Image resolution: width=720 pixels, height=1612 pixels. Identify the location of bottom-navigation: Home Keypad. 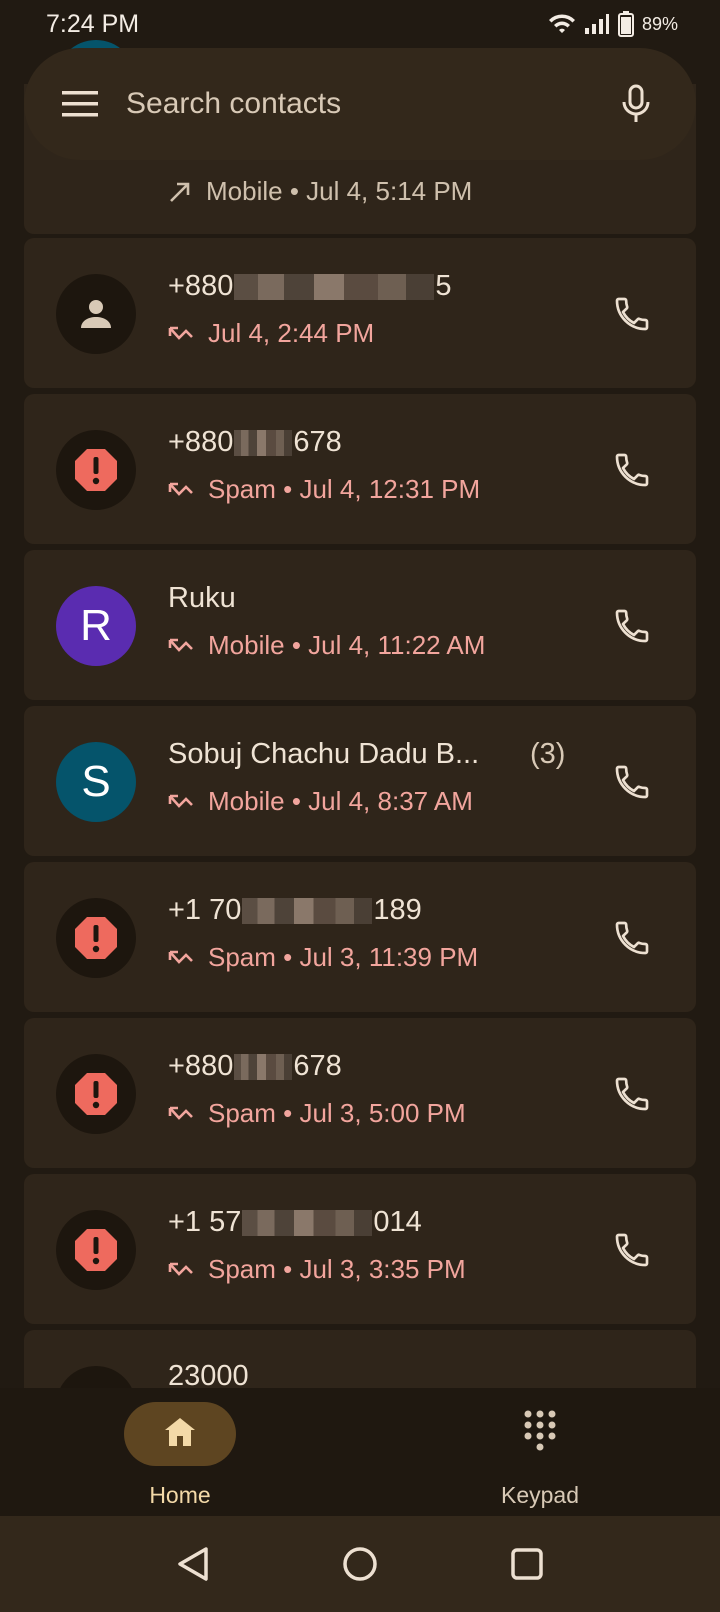
(360, 1452).